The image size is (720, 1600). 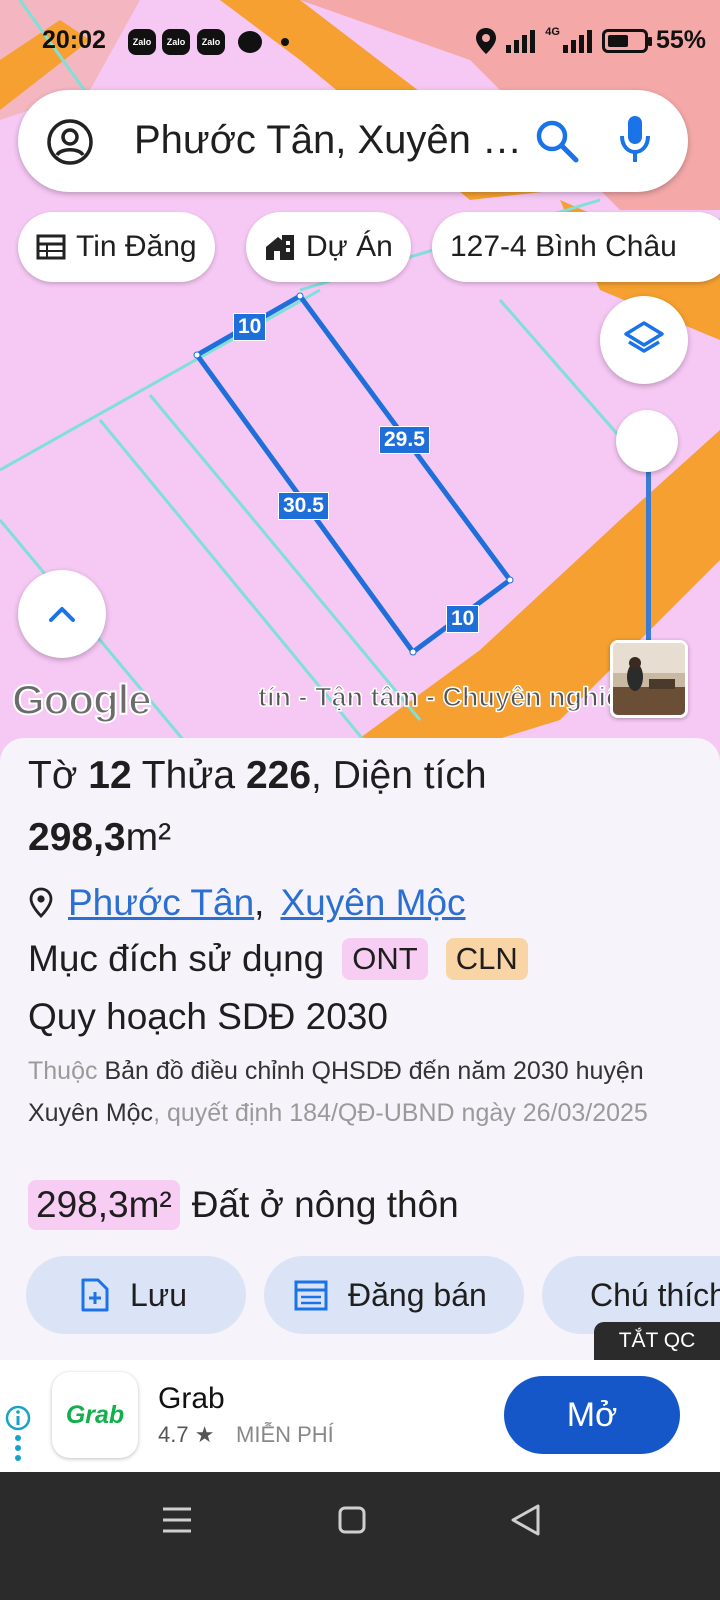 What do you see at coordinates (63, 1071) in the screenshot?
I see `plan-desc-prefix: Thuộc` at bounding box center [63, 1071].